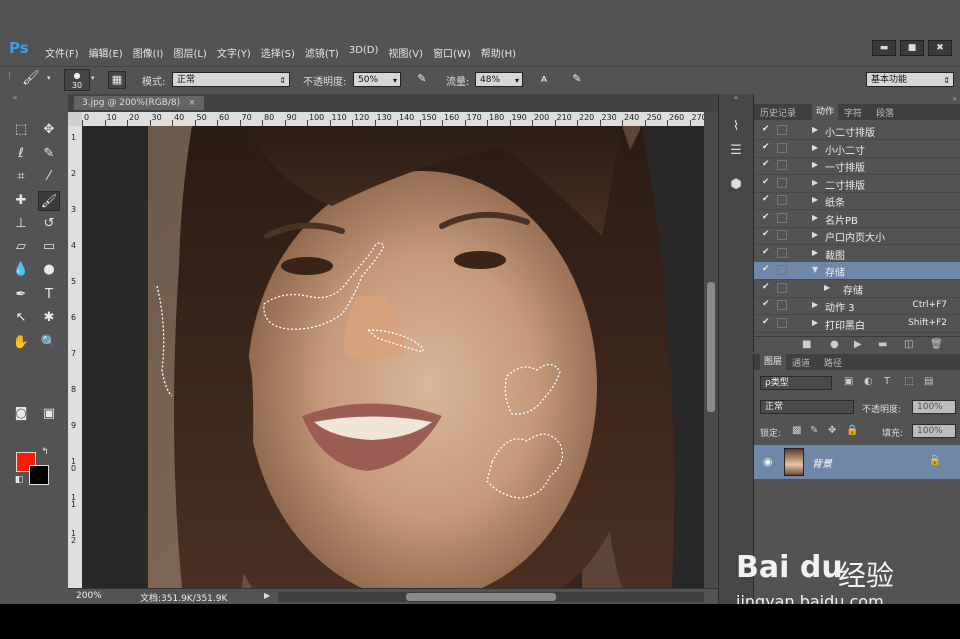  I want to click on filter-type-icon: T, so click(887, 381).